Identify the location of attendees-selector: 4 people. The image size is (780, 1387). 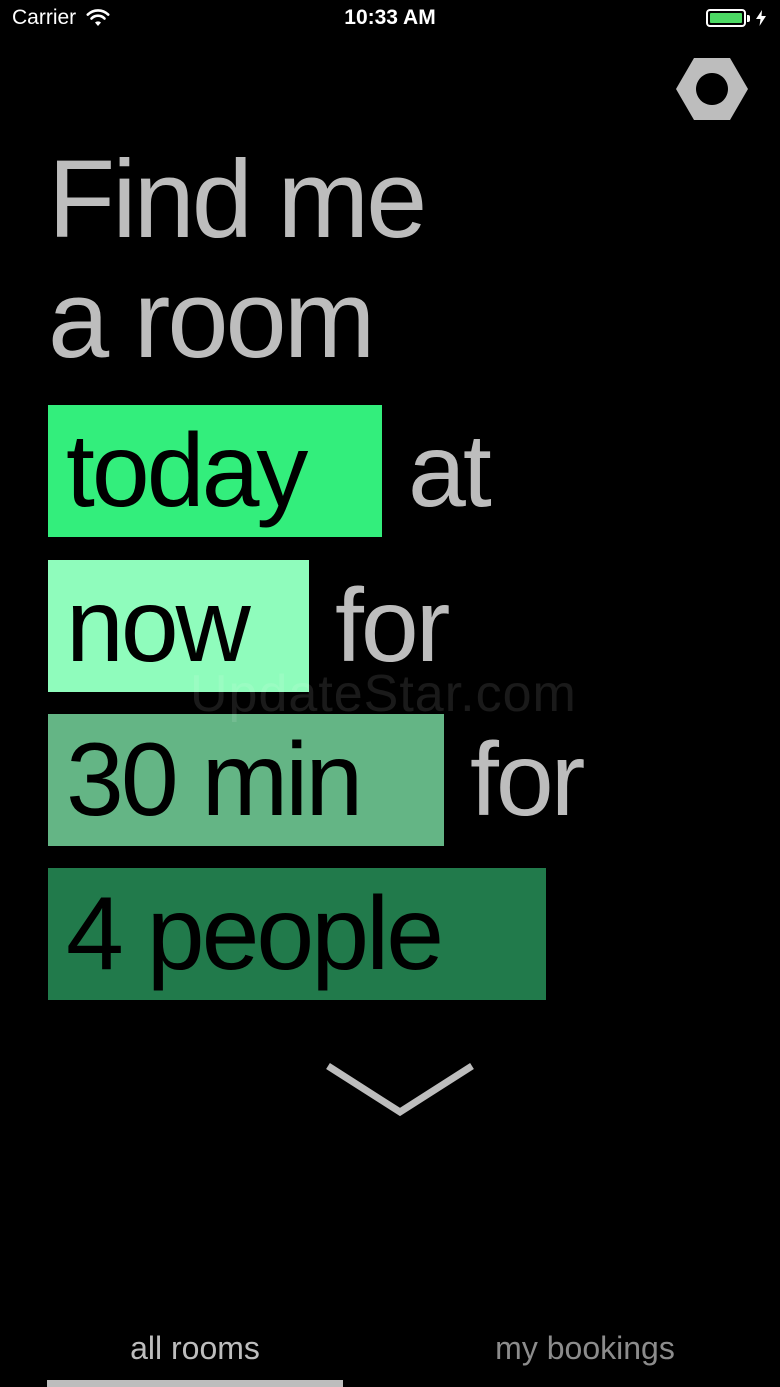
(297, 934).